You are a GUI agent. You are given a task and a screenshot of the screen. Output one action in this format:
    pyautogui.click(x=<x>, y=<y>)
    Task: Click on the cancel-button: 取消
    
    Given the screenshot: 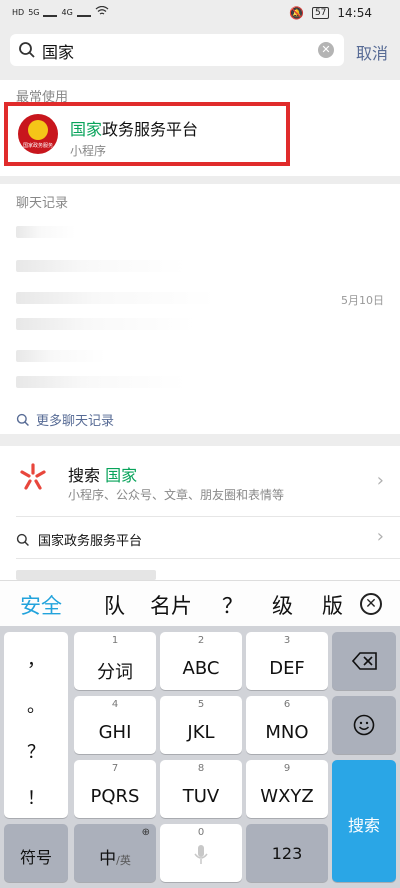 What is the action you would take?
    pyautogui.click(x=372, y=52)
    